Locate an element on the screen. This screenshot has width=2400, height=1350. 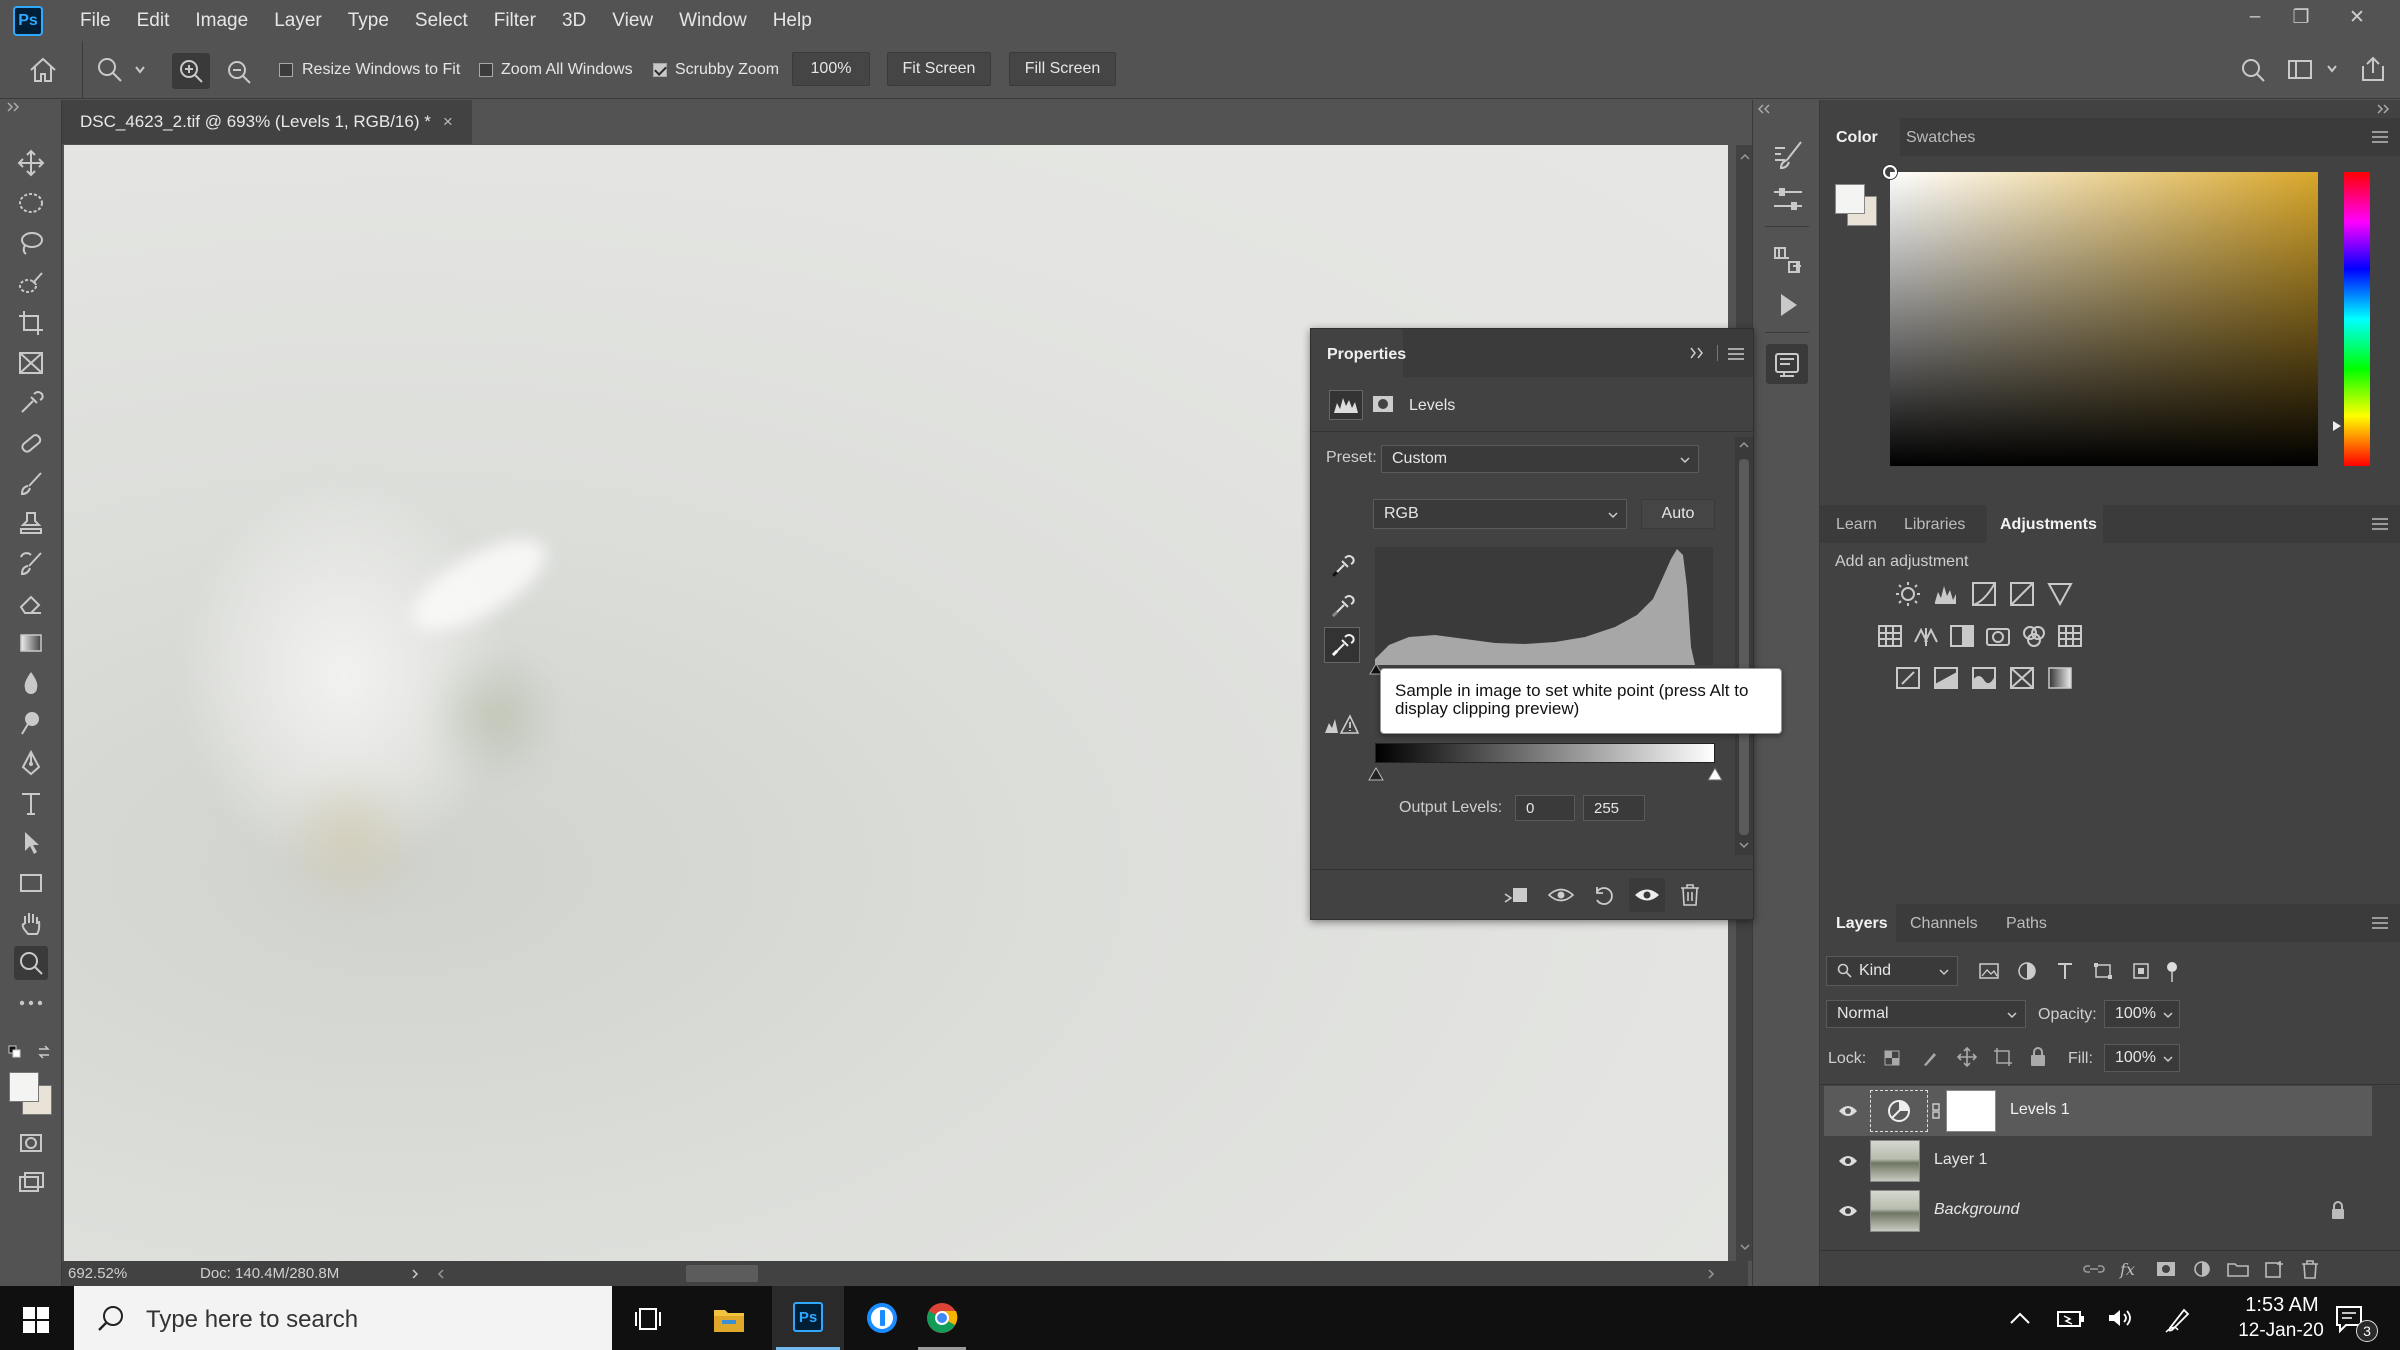
actions-play-icon is located at coordinates (1788, 305).